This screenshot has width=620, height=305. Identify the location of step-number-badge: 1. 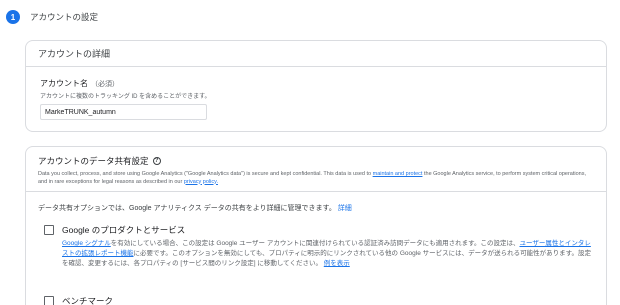
(13, 17).